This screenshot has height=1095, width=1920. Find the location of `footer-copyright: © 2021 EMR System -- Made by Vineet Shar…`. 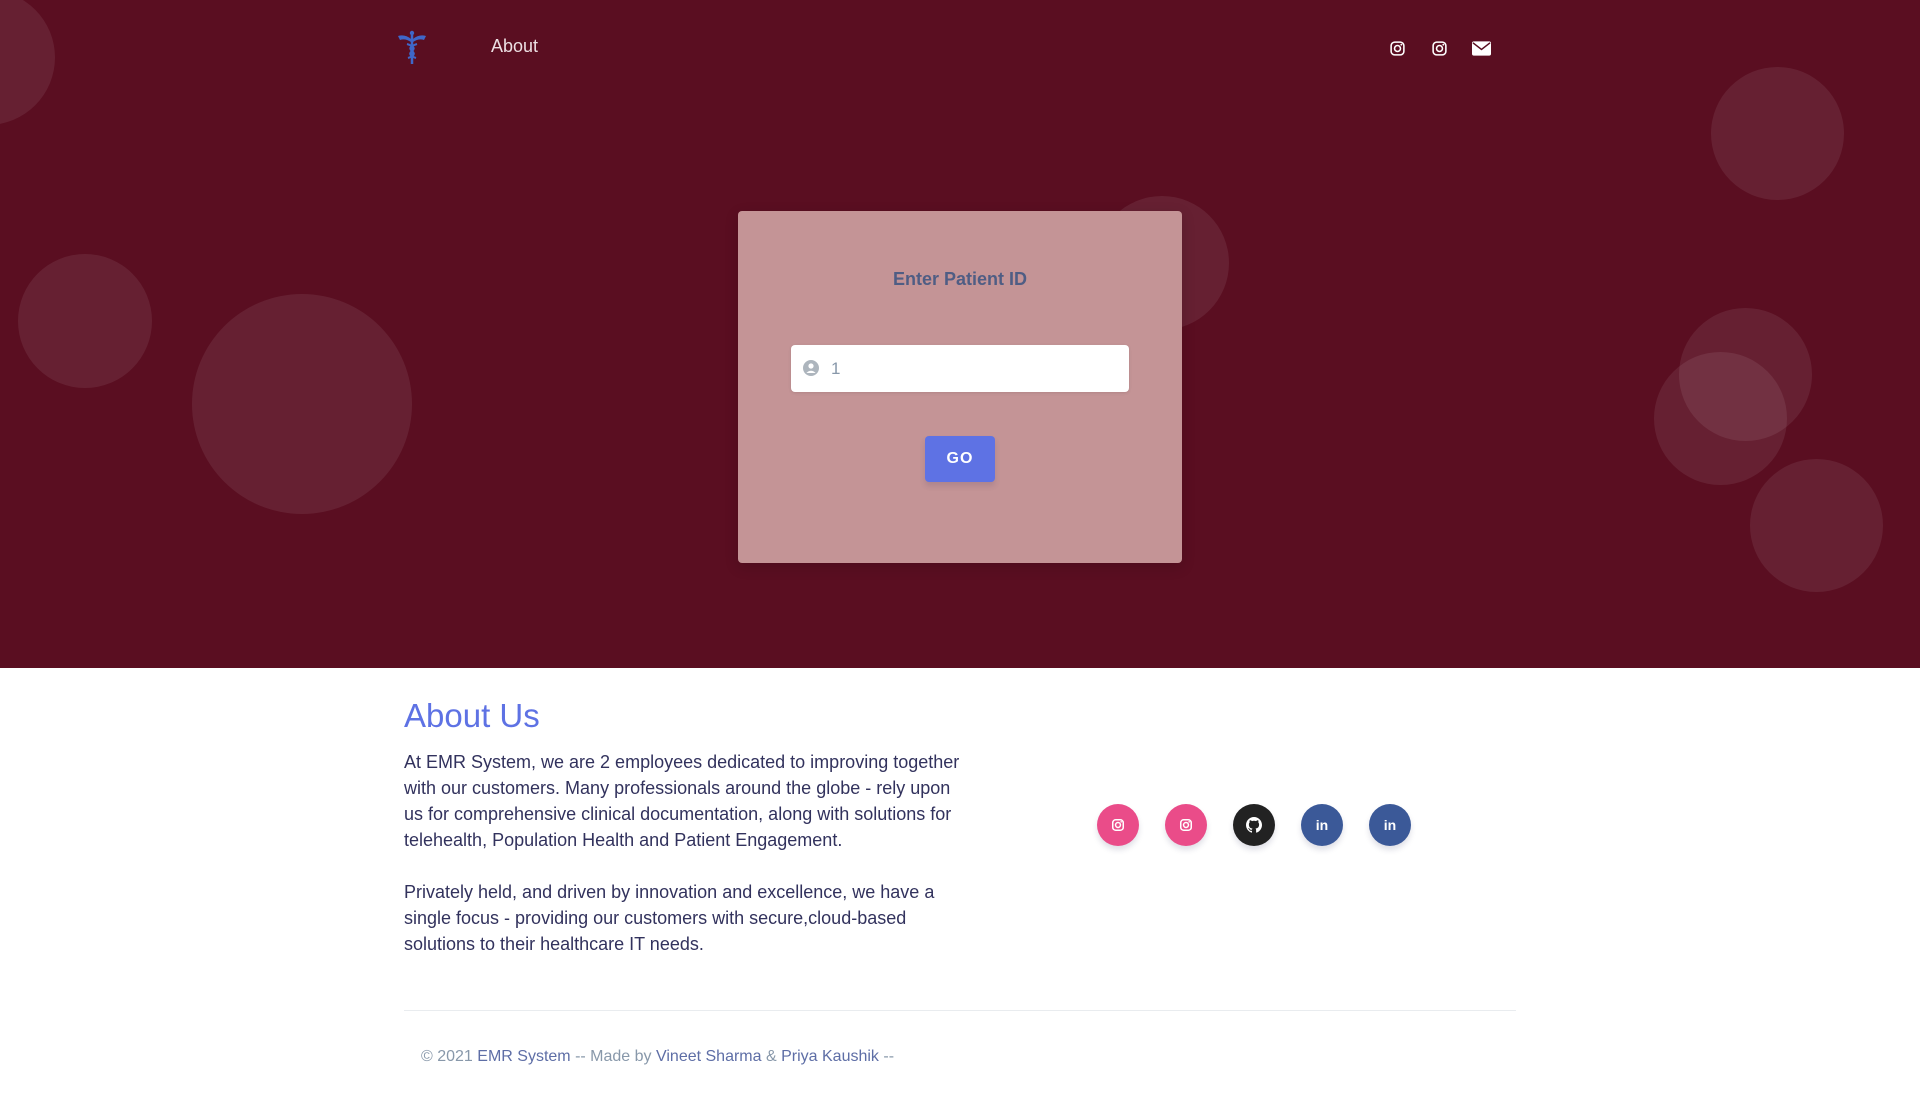

footer-copyright: © 2021 EMR System -- Made by Vineet Shar… is located at coordinates (657, 1057).